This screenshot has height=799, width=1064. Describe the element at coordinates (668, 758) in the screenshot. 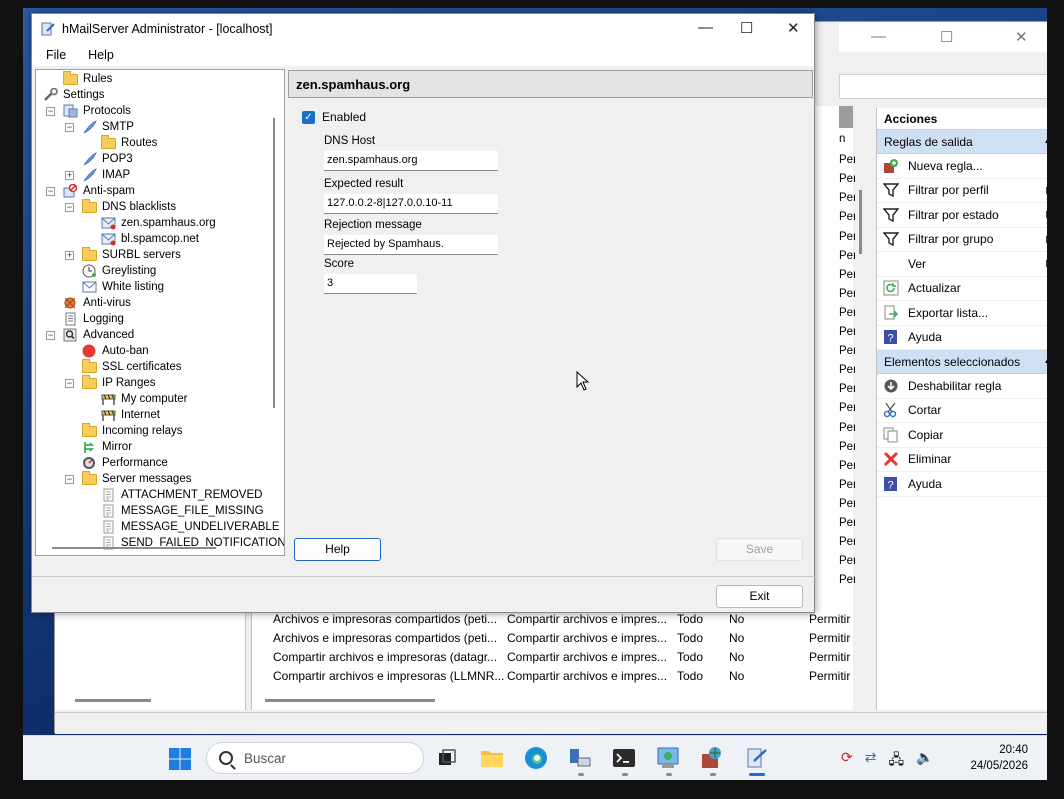

I see `network-tool-icon` at that location.